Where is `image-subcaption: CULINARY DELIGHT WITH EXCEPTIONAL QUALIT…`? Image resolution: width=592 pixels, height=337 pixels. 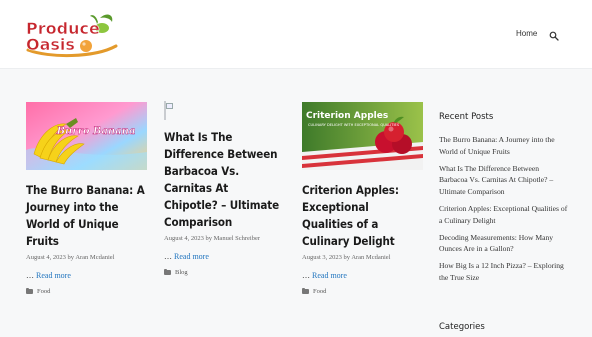
image-subcaption: CULINARY DELIGHT WITH EXCEPTIONAL QUALIT… is located at coordinates (354, 125).